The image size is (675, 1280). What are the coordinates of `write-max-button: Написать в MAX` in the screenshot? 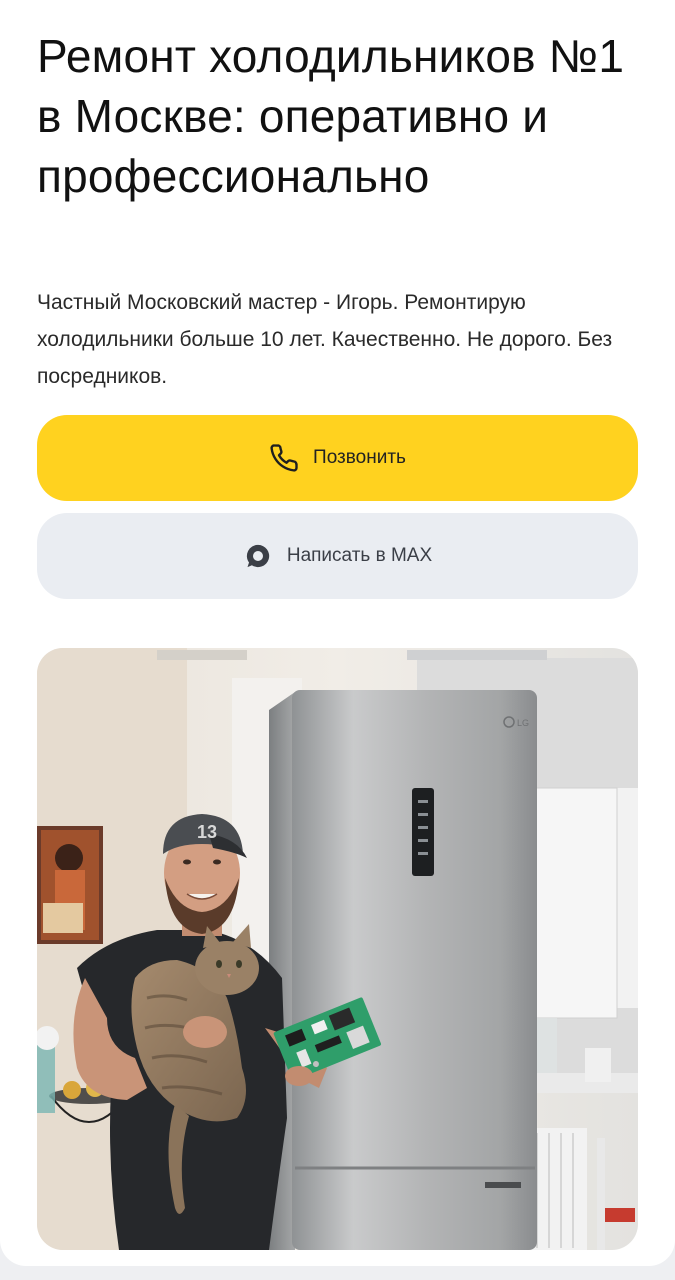 It's located at (337, 556).